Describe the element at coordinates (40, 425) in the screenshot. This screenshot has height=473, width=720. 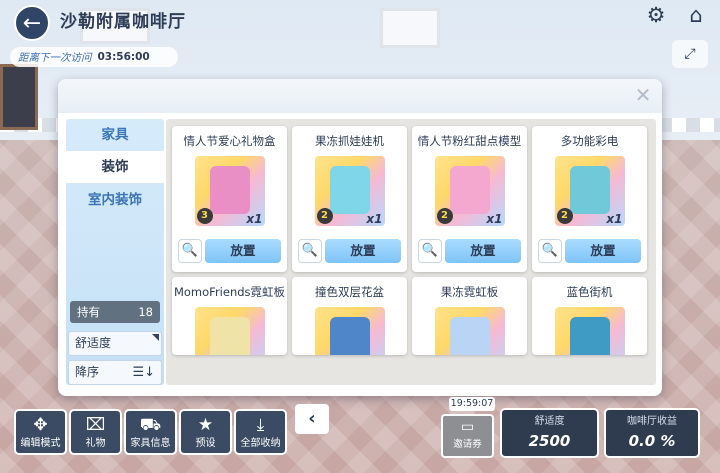
I see `move-arrows-icon: ✥` at that location.